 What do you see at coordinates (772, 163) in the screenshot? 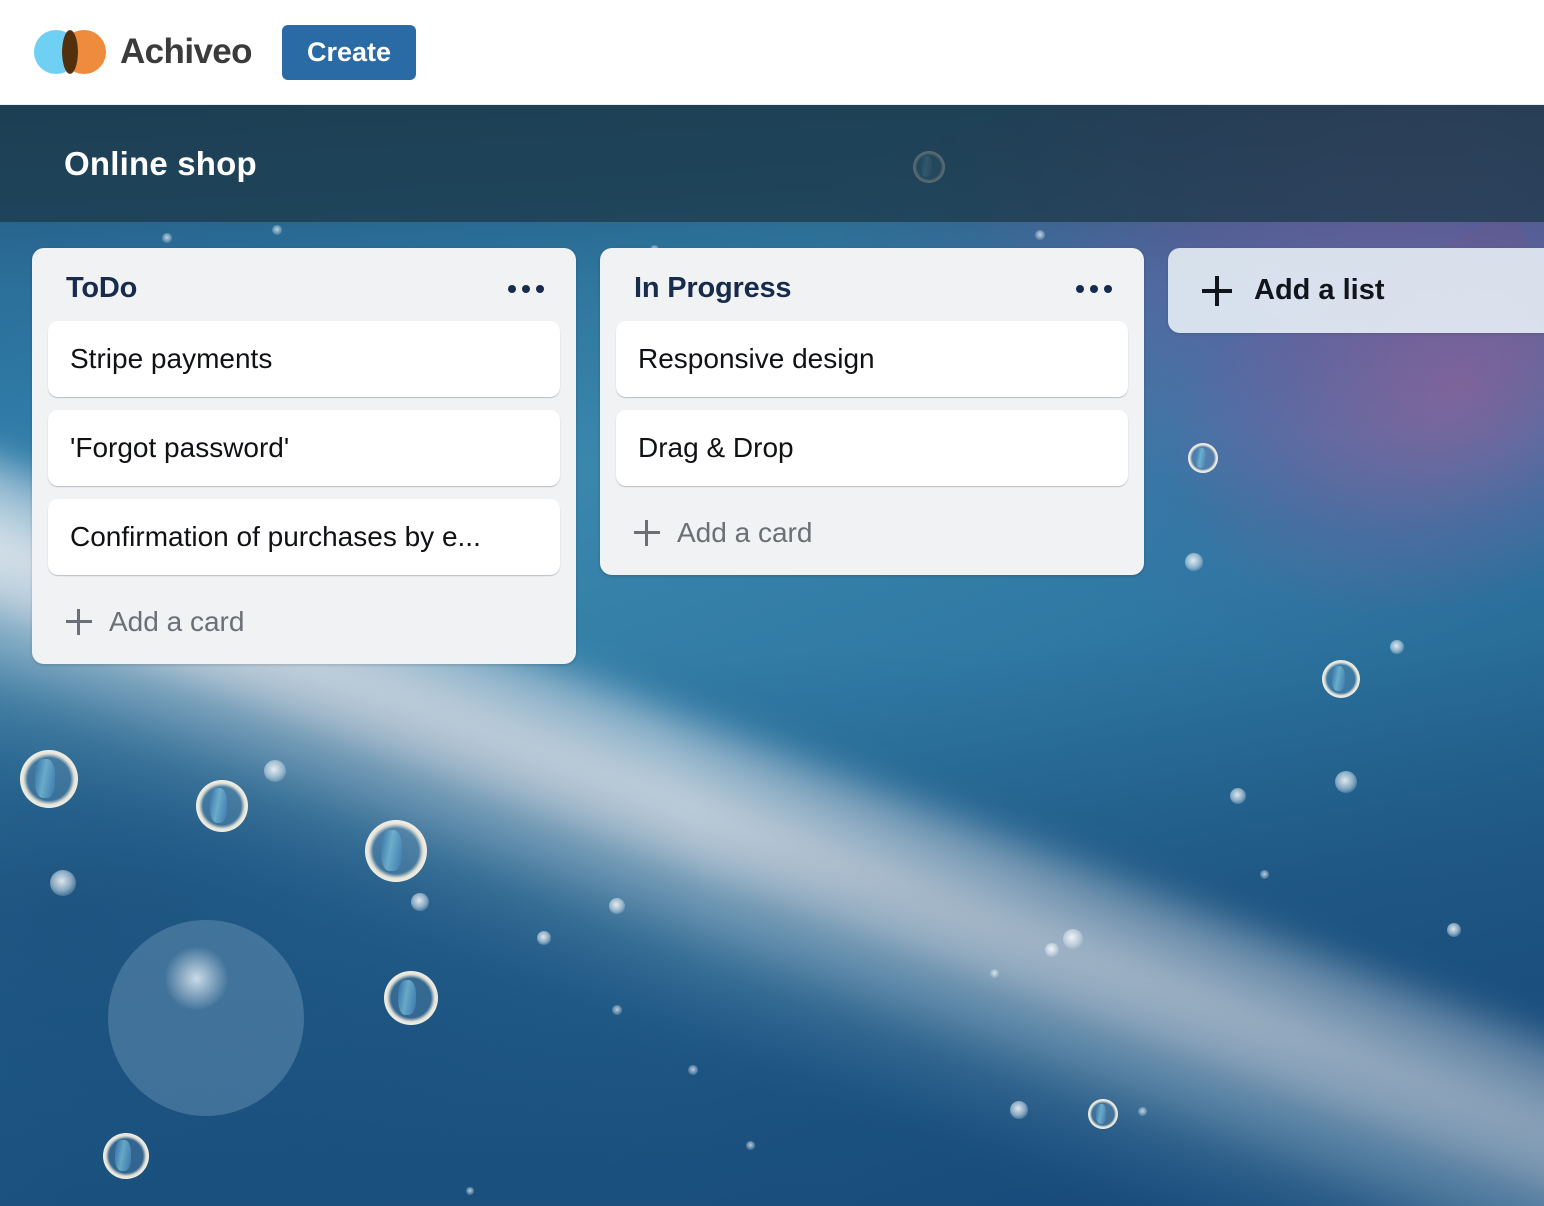
I see `board-header: Online shop` at bounding box center [772, 163].